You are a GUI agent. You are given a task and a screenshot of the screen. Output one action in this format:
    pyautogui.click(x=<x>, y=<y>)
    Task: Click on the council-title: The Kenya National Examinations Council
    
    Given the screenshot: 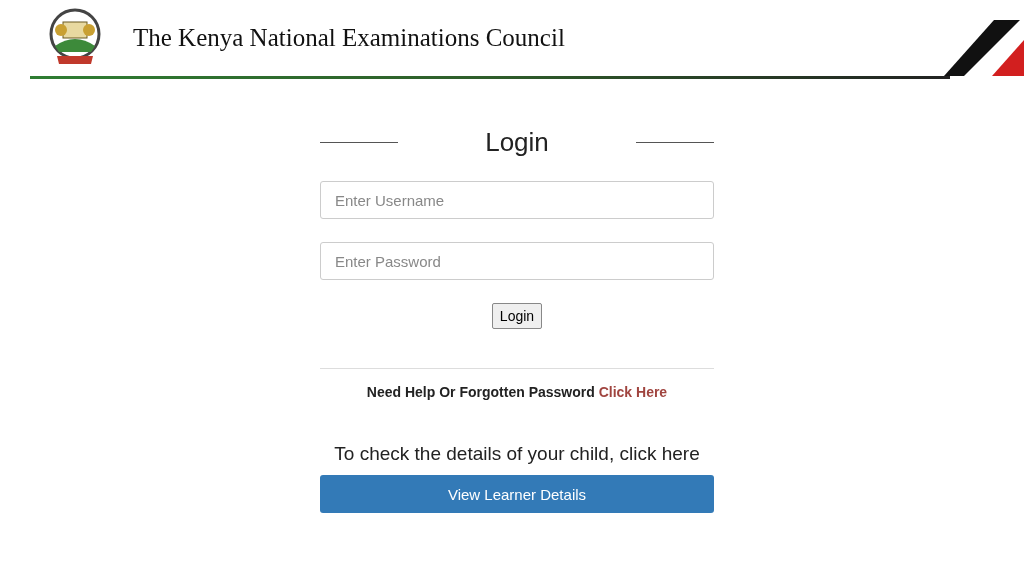 What is the action you would take?
    pyautogui.click(x=349, y=38)
    